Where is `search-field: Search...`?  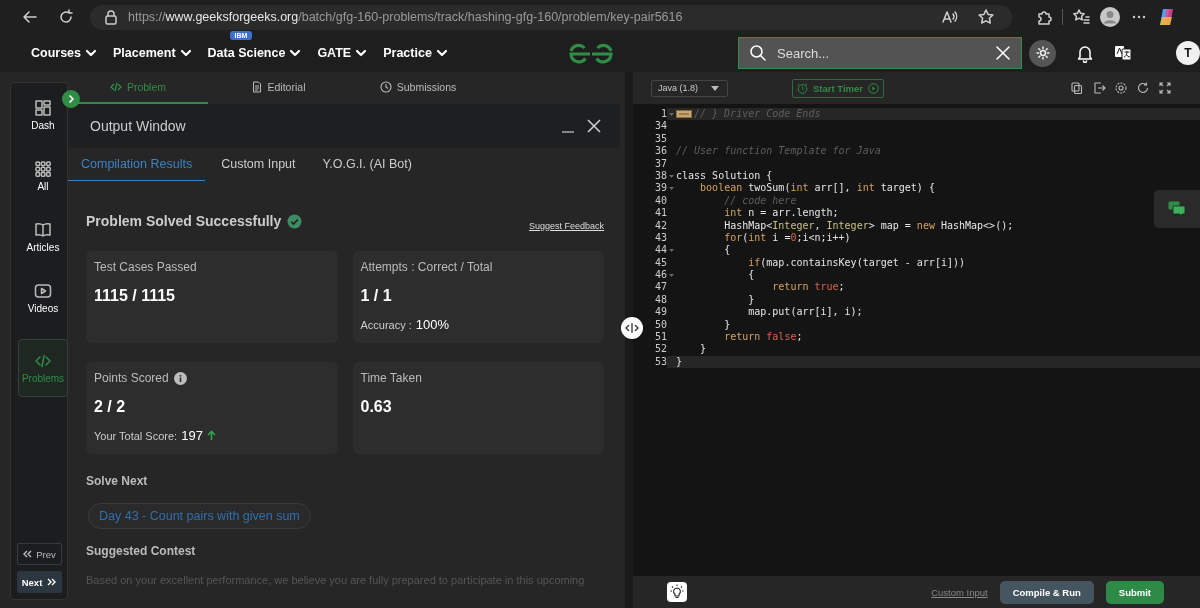
search-field: Search... is located at coordinates (880, 53).